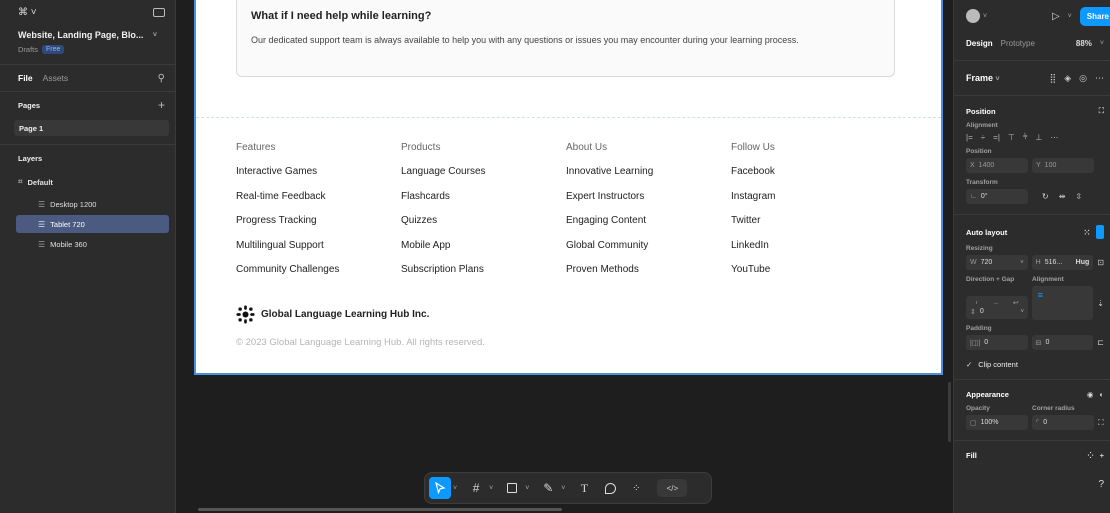 This screenshot has height=513, width=1110. I want to click on footer-link: Language Courses, so click(483, 178).